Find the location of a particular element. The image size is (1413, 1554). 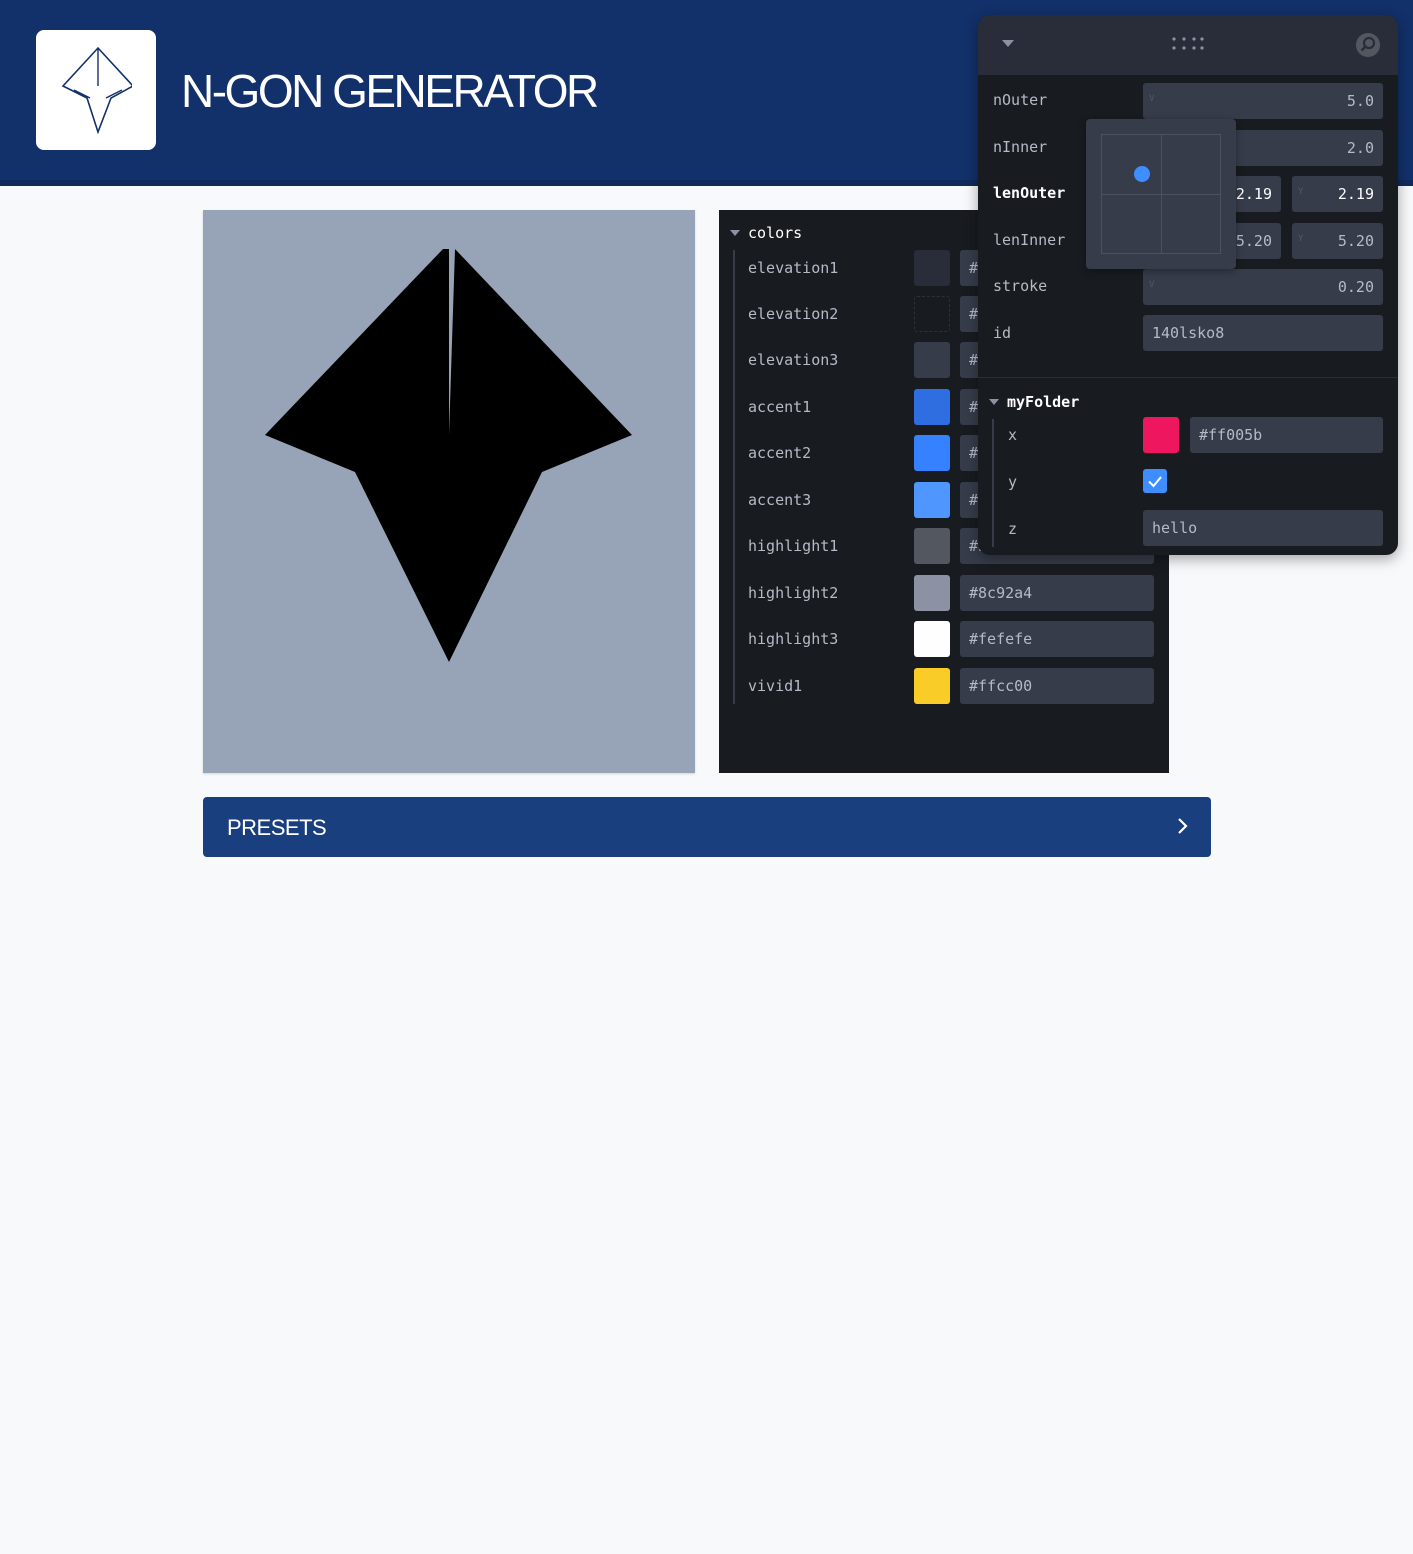

z-value: hello is located at coordinates (1175, 528).